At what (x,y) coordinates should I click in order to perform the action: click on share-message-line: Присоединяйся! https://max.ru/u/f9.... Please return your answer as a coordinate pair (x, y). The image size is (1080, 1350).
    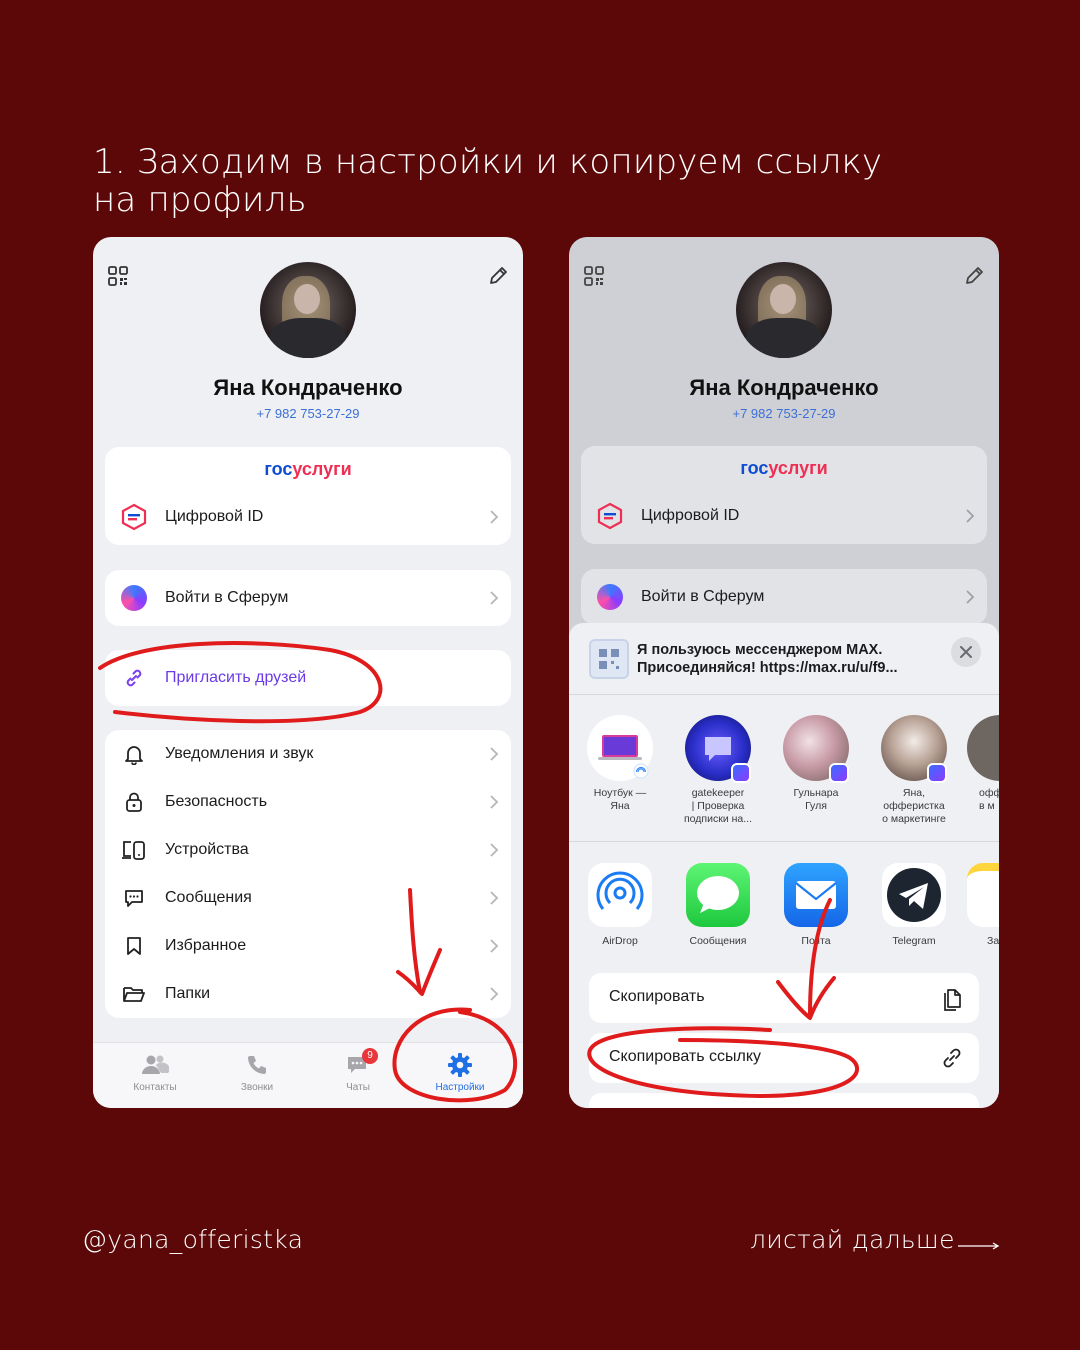
    Looking at the image, I should click on (767, 668).